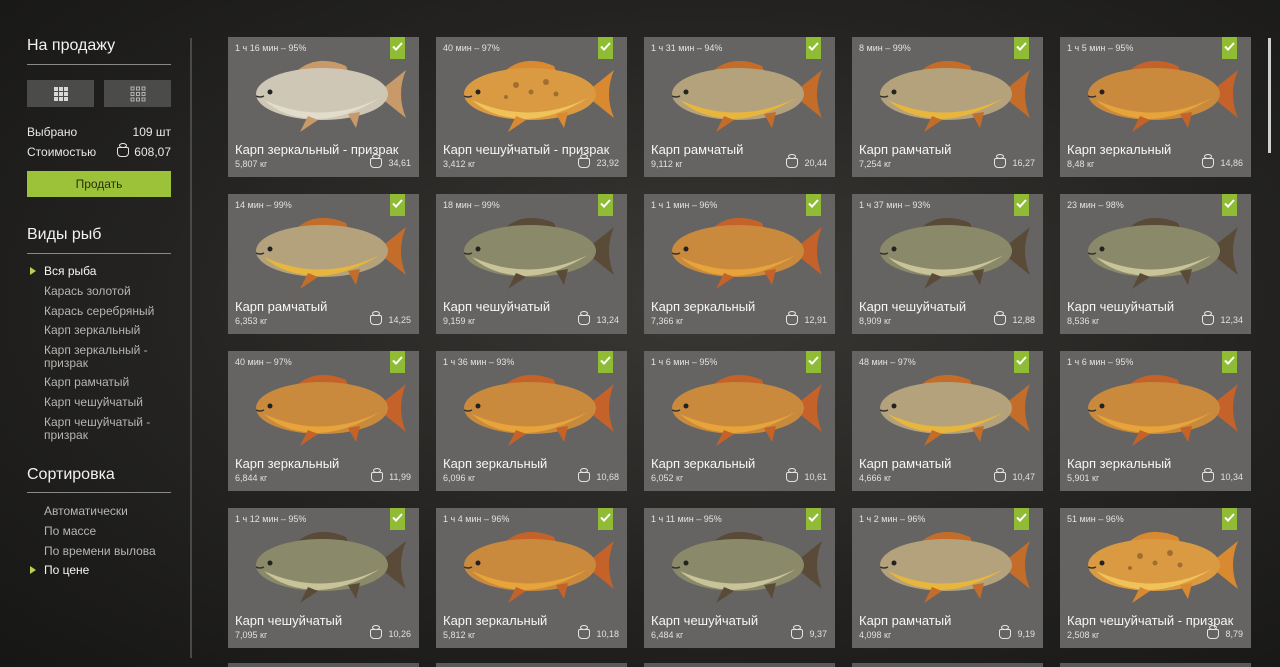  Describe the element at coordinates (1014, 318) in the screenshot. I see `fish-price: 12,88` at that location.